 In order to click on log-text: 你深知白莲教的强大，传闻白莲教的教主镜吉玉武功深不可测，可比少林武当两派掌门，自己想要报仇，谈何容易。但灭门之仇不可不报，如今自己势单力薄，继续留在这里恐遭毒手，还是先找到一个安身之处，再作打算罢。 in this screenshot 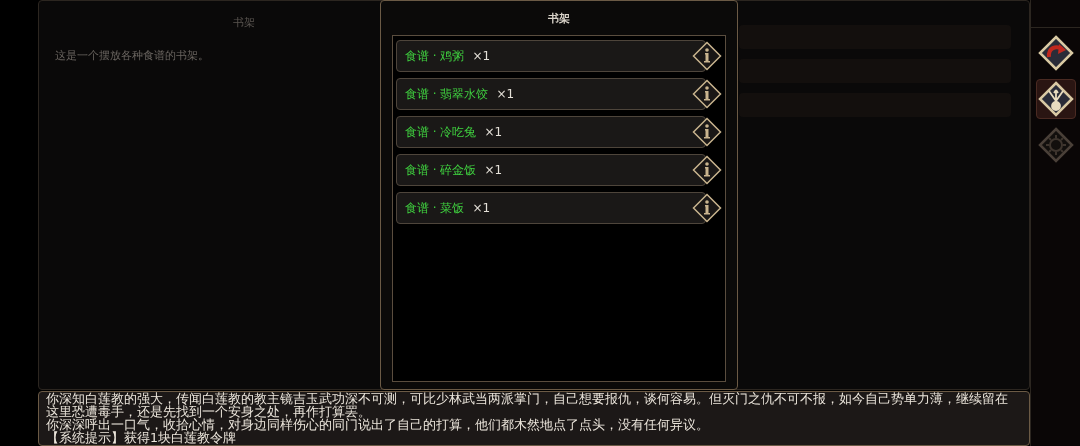, I will do `click(527, 405)`.